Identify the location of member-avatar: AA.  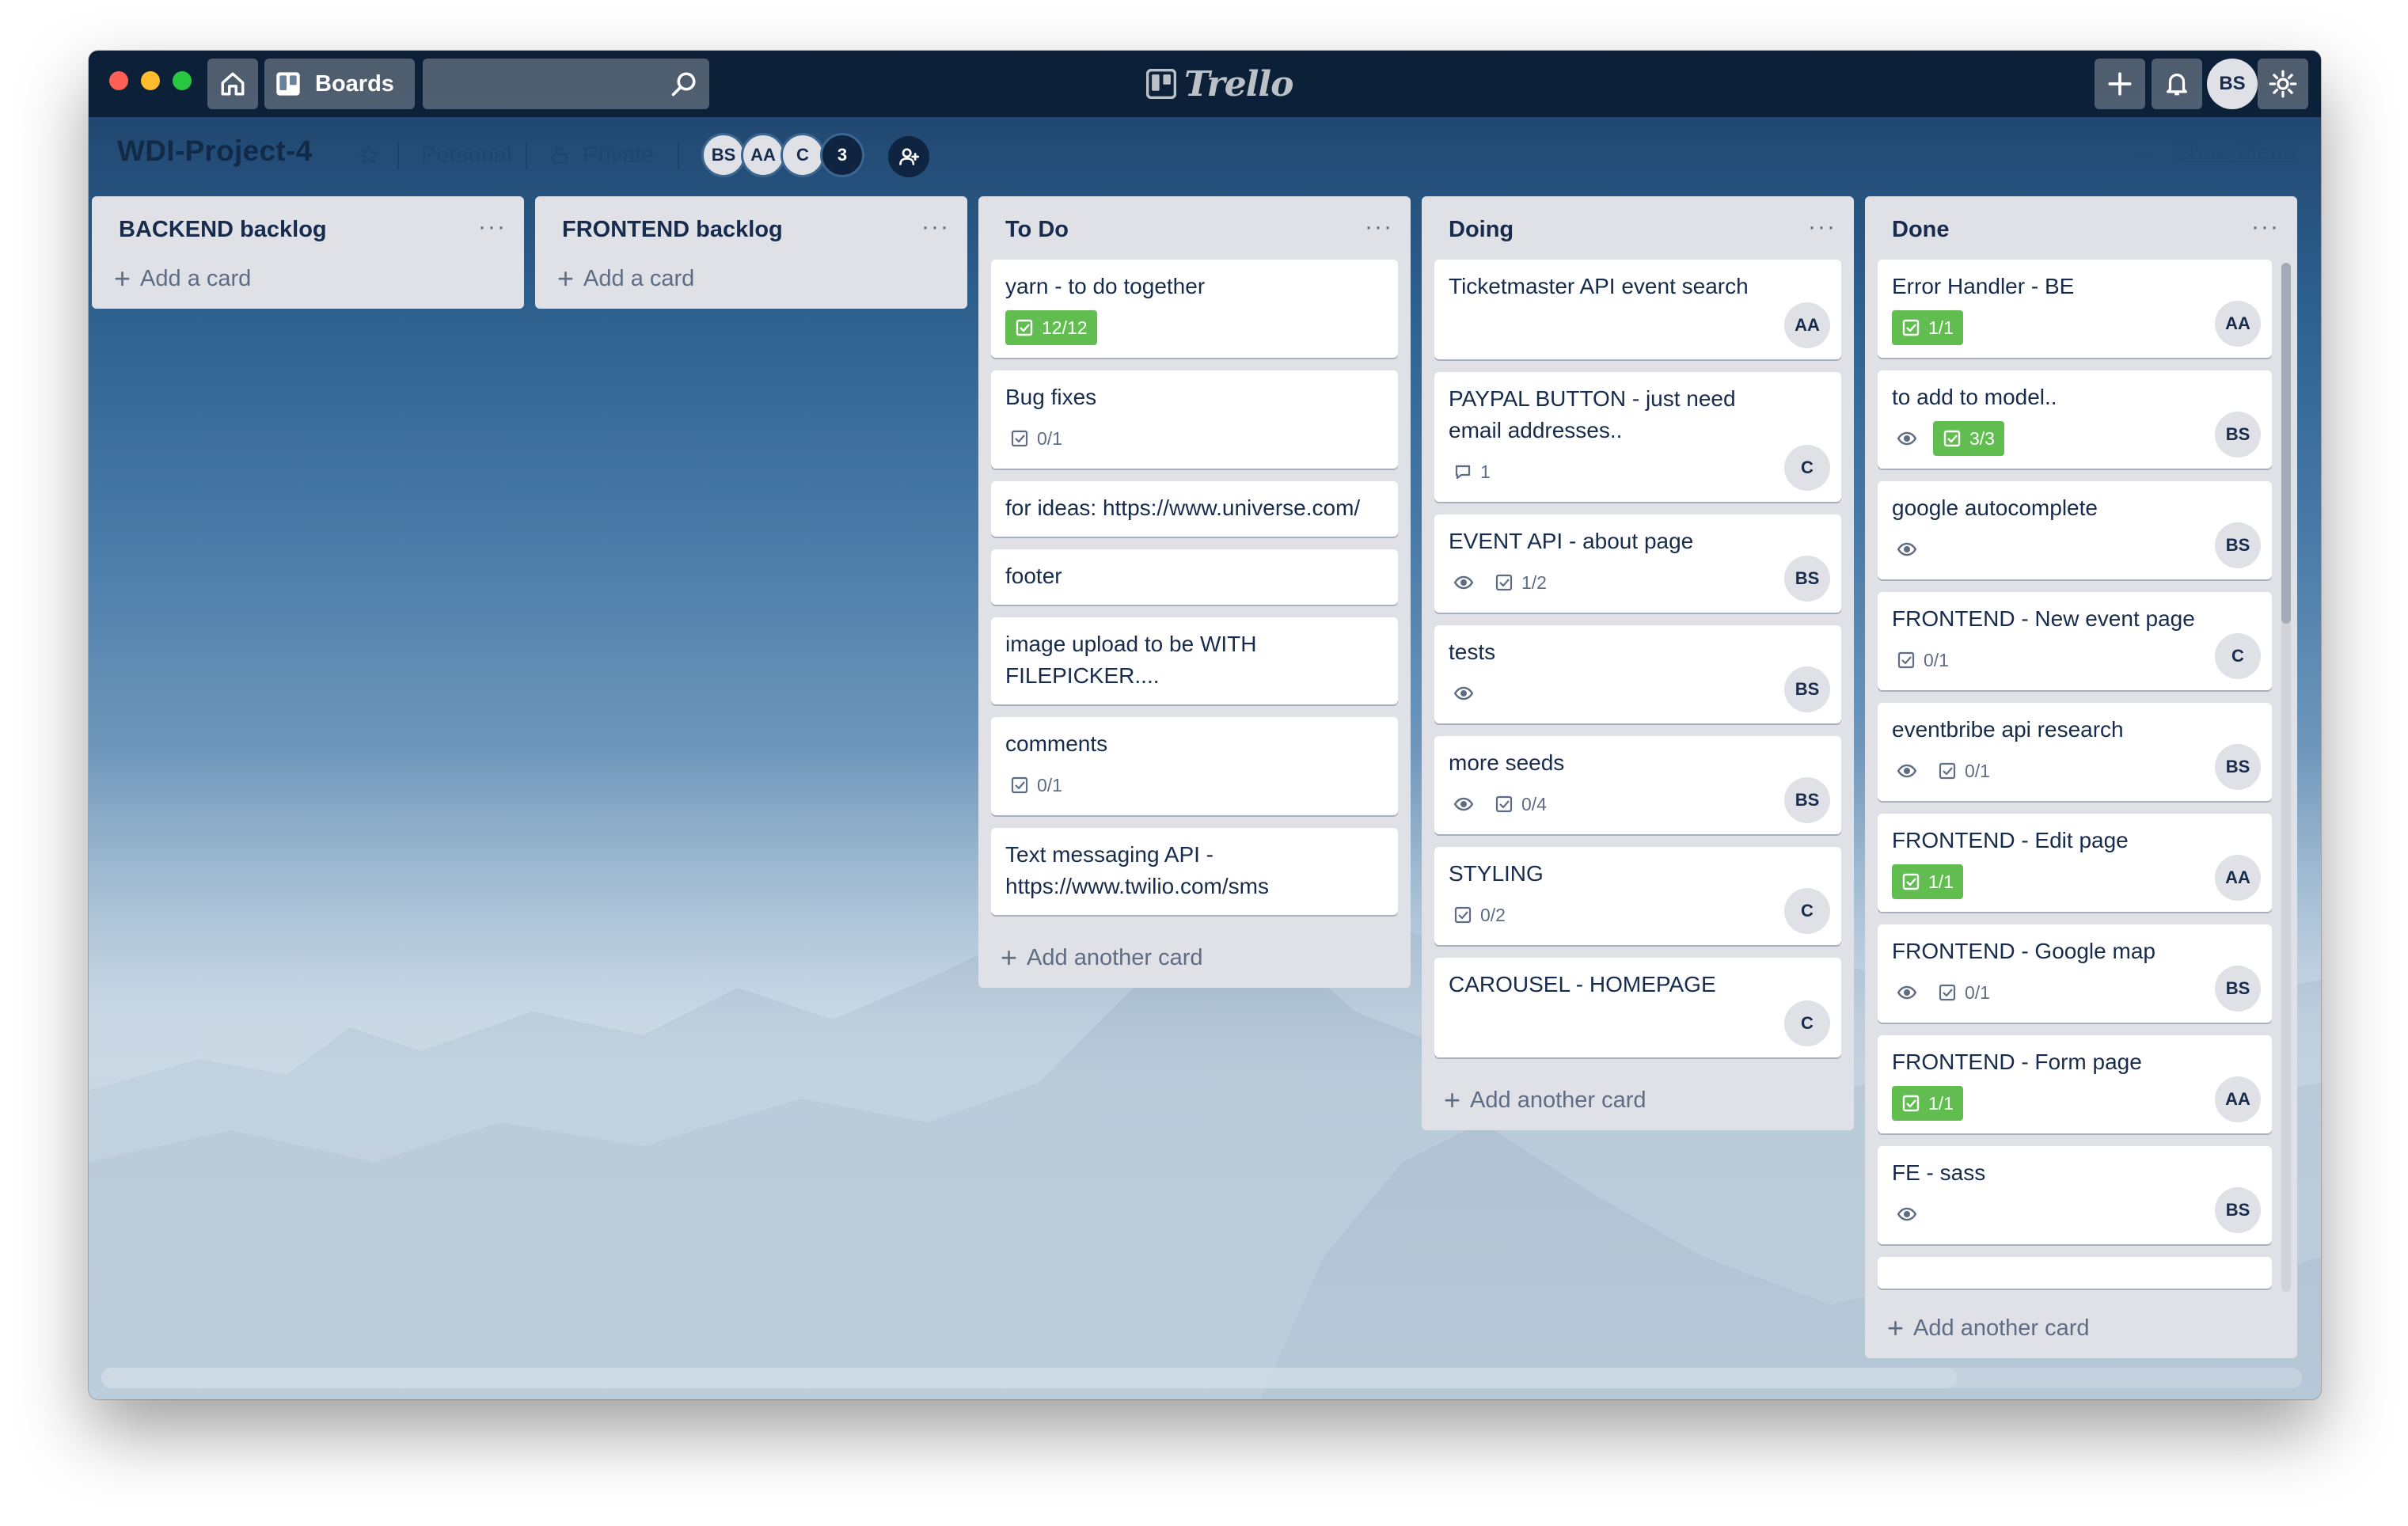
(763, 155).